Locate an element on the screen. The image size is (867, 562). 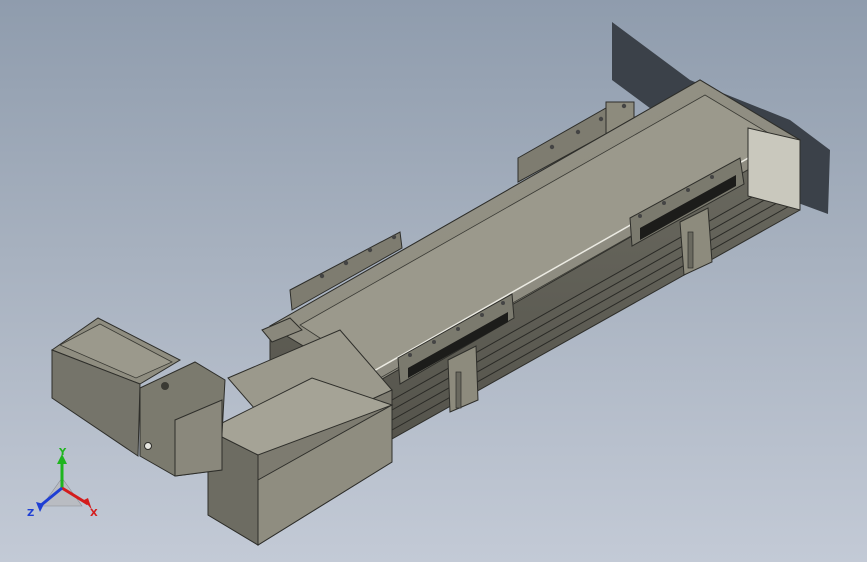
drive-housing is located at coordinates (300, 437).